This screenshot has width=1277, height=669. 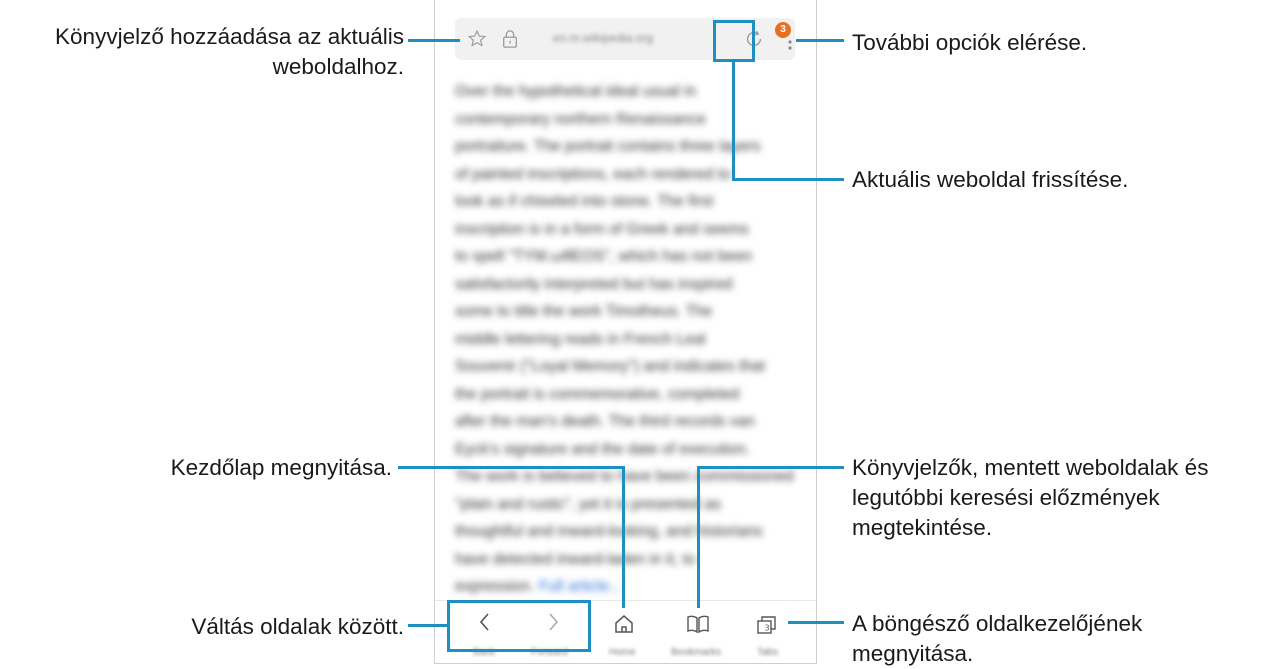 What do you see at coordinates (997, 638) in the screenshot?
I see `callout-tab-manager: A böngésző oldalkezelőjének megnyitása.` at bounding box center [997, 638].